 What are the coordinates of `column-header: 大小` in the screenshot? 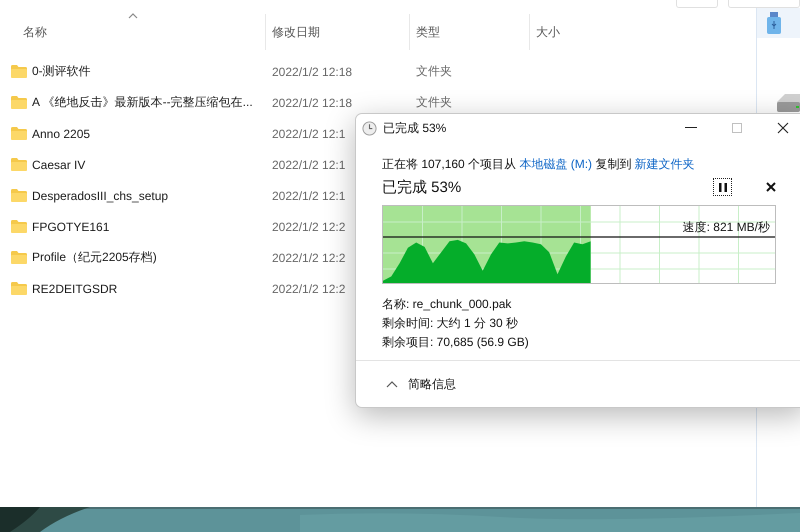 It's located at (579, 32).